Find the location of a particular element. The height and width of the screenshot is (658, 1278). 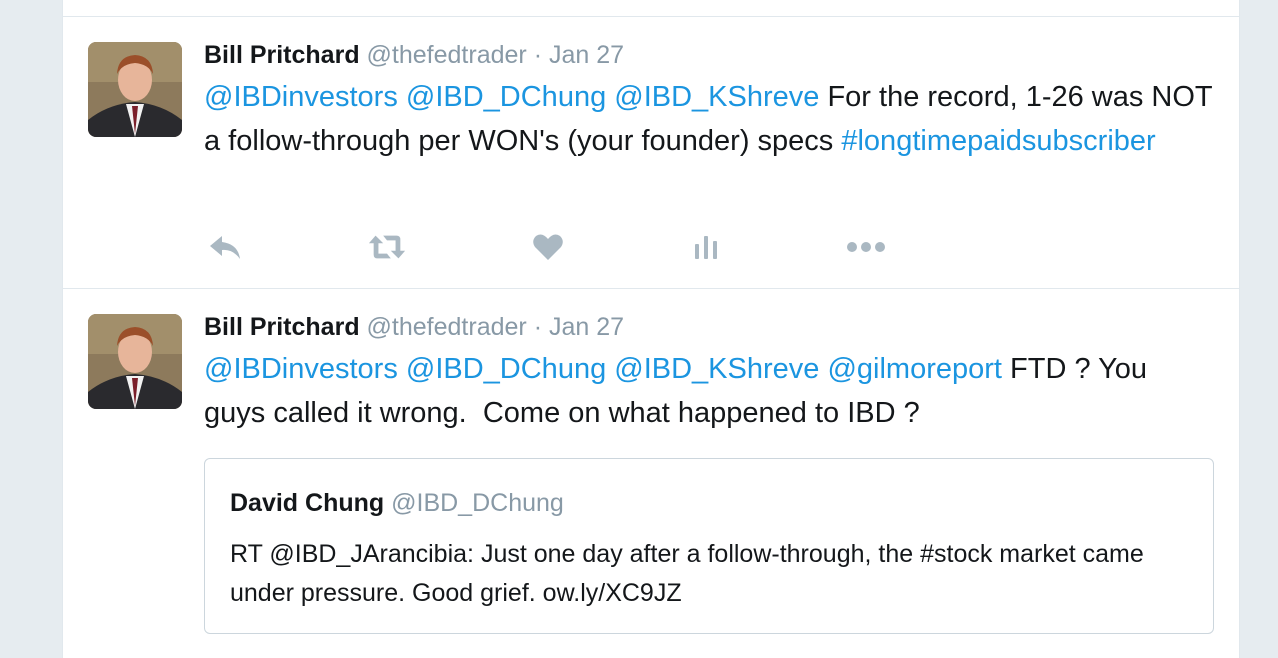

more-button is located at coordinates (866, 247).